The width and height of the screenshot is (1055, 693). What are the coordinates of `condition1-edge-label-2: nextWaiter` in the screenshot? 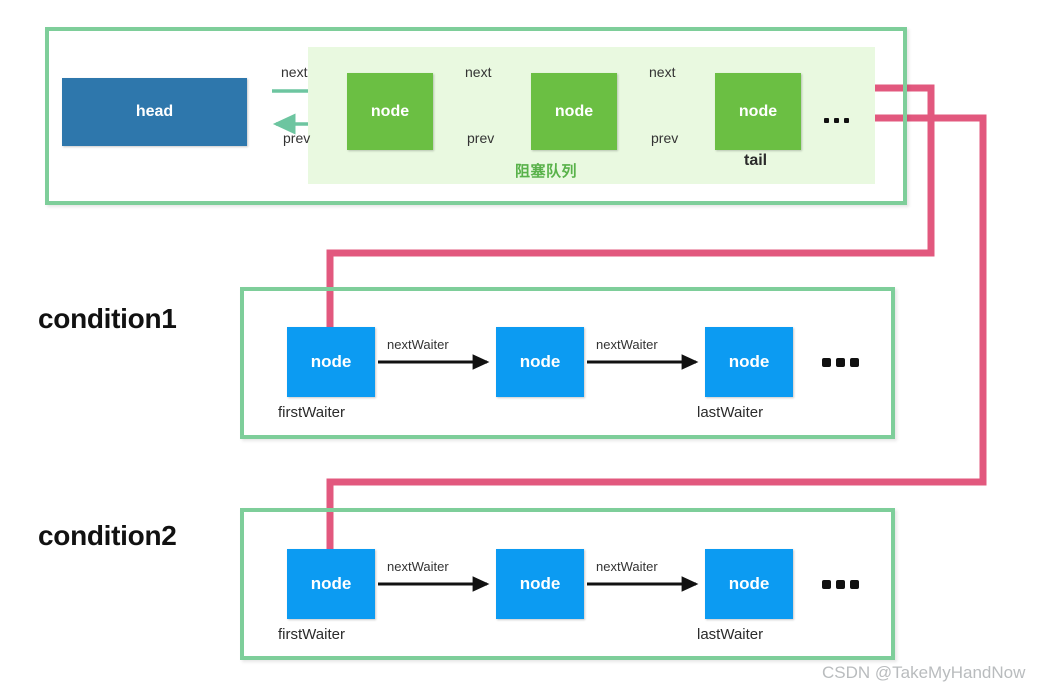 It's located at (627, 344).